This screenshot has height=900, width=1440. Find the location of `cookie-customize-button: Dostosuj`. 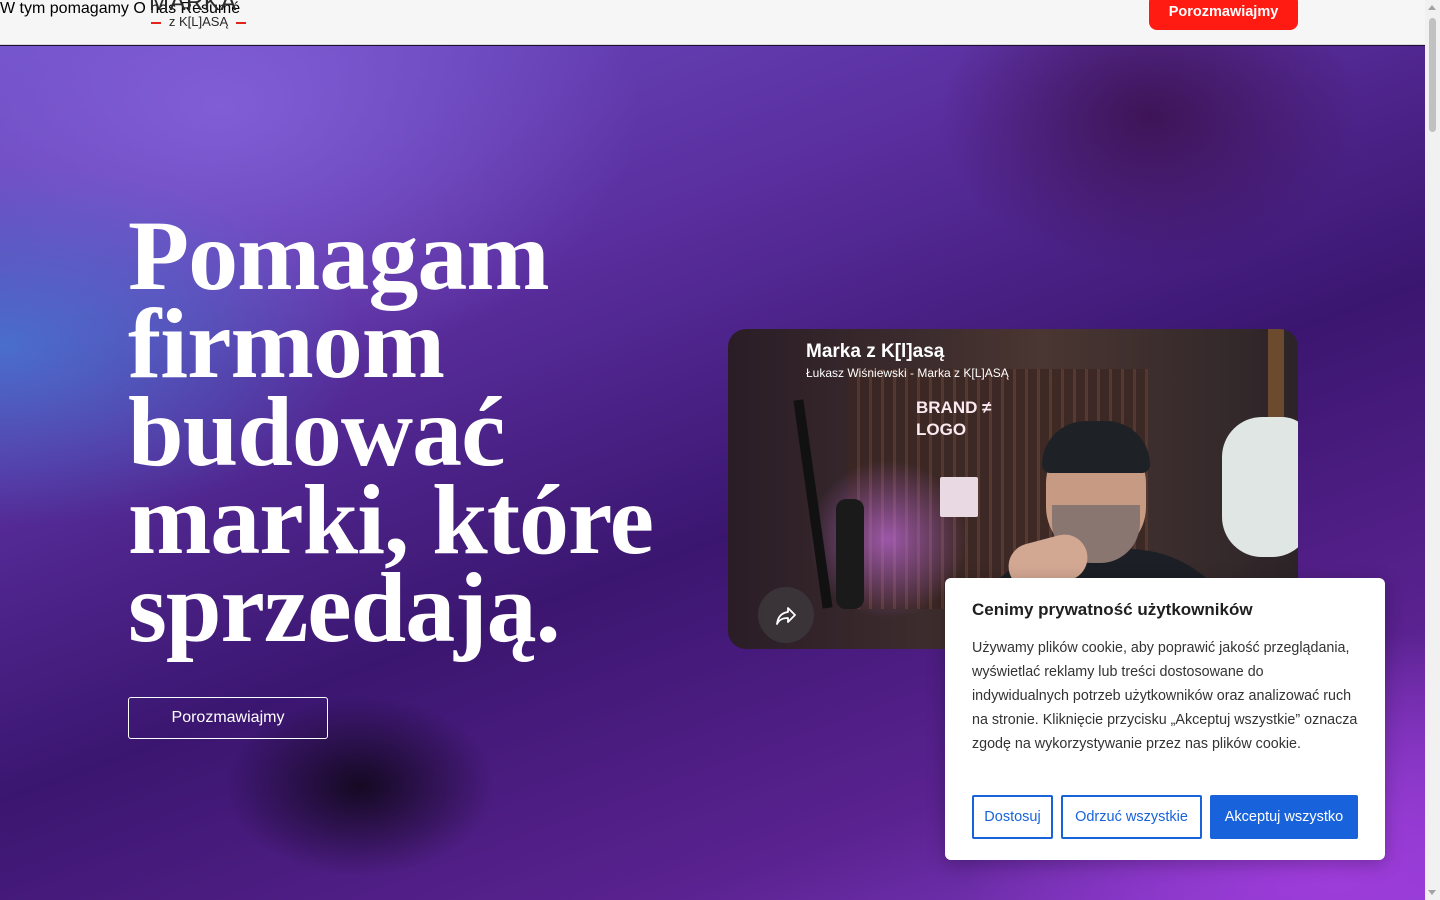

cookie-customize-button: Dostosuj is located at coordinates (1012, 817).